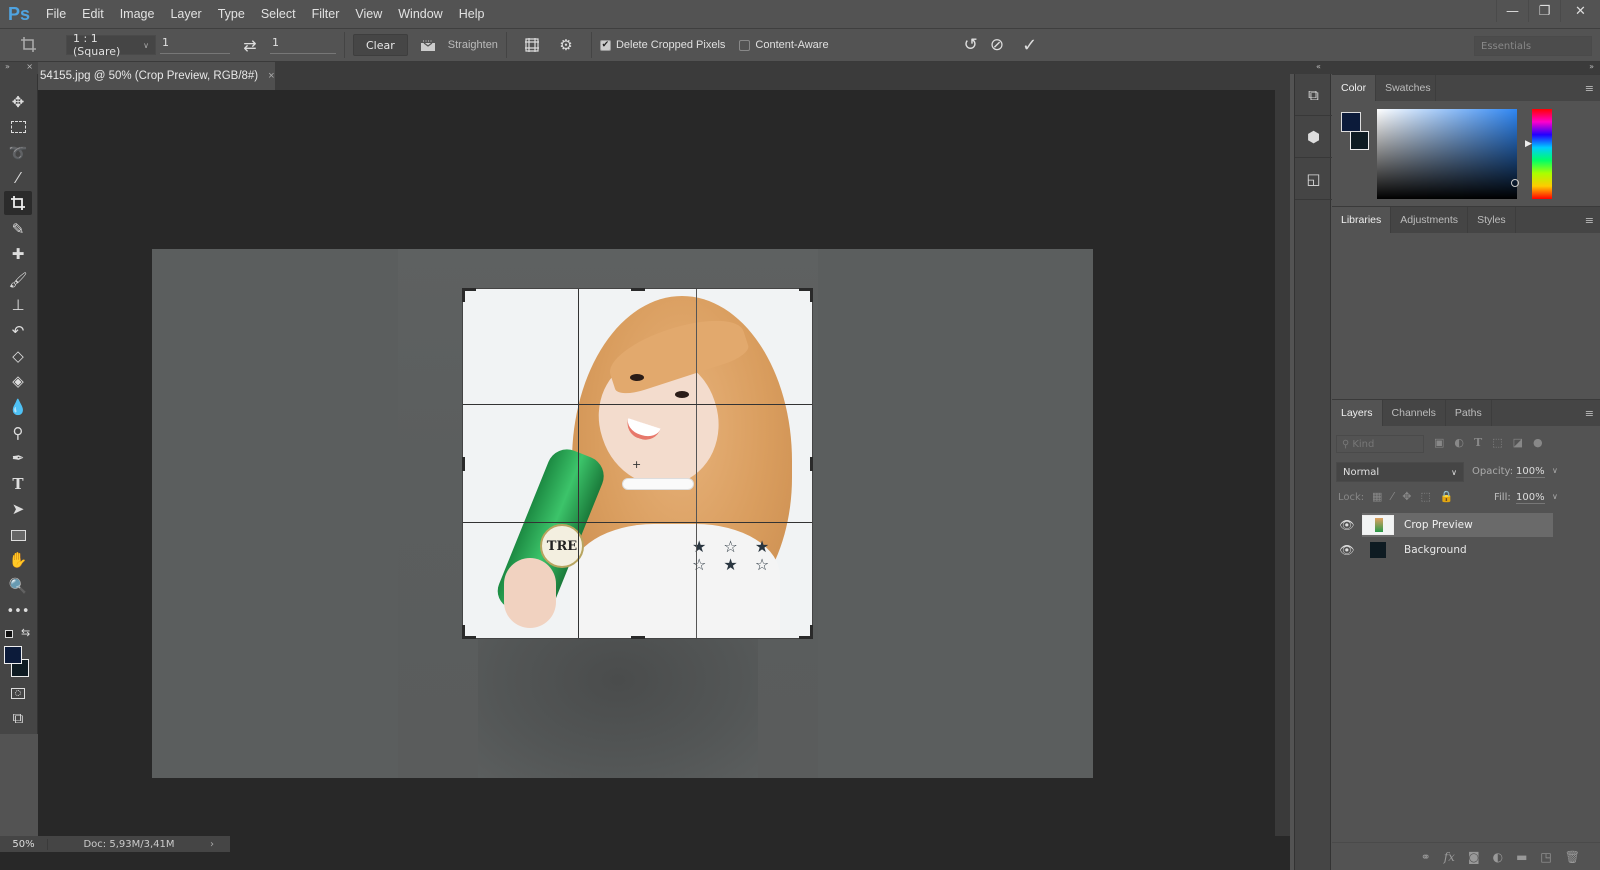 This screenshot has height=870, width=1600. I want to click on tab-paths: Paths, so click(1469, 413).